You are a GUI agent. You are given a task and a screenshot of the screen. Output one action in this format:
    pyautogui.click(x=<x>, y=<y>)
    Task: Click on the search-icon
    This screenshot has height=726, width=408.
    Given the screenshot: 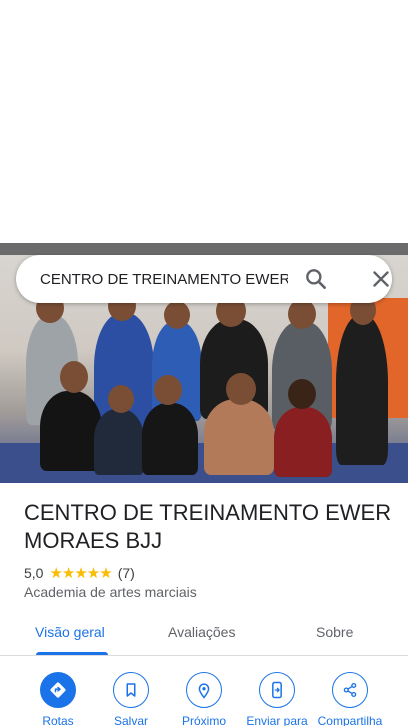 What is the action you would take?
    pyautogui.click(x=316, y=279)
    